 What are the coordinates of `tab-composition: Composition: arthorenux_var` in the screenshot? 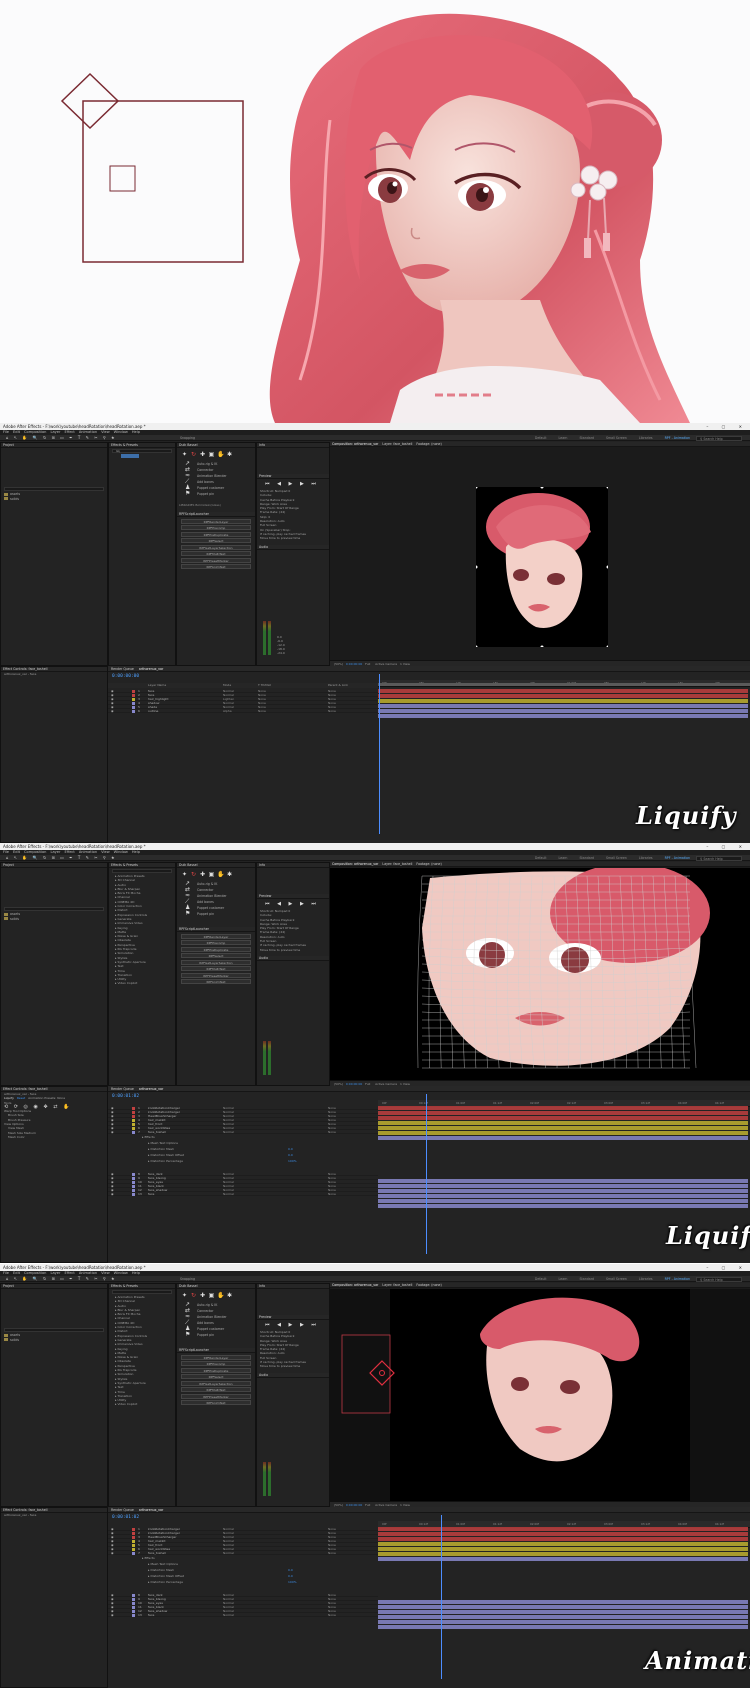 It's located at (355, 1285).